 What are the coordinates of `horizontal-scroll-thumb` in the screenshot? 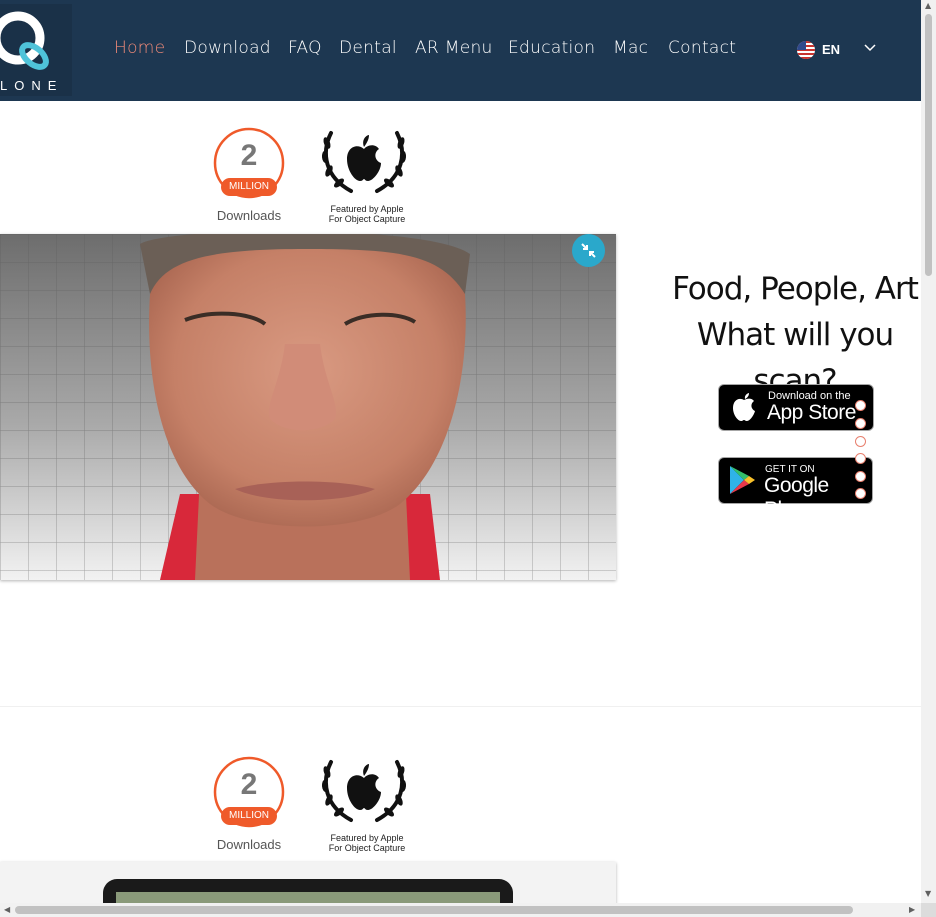 It's located at (434, 910).